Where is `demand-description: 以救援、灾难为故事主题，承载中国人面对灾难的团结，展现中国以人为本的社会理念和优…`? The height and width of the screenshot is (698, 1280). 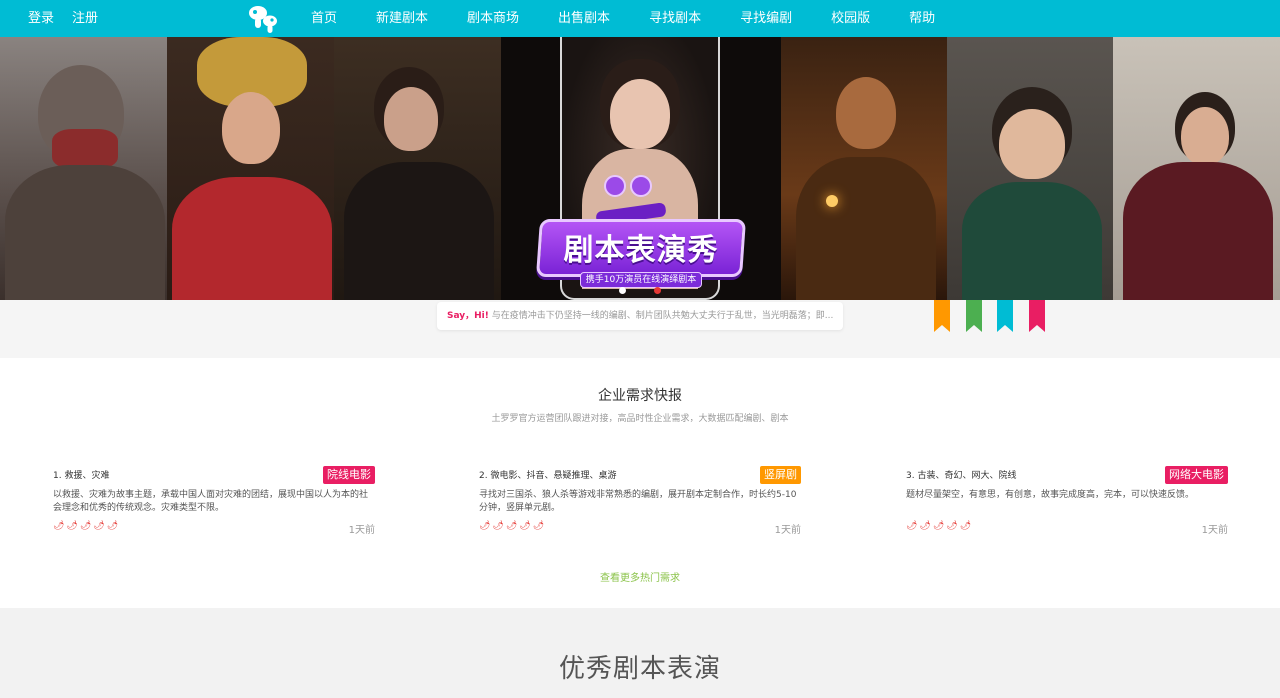
demand-description: 以救援、灾难为故事主题，承载中国人面对灾难的团结，展现中国以人为本的社会理念和优… is located at coordinates (211, 501).